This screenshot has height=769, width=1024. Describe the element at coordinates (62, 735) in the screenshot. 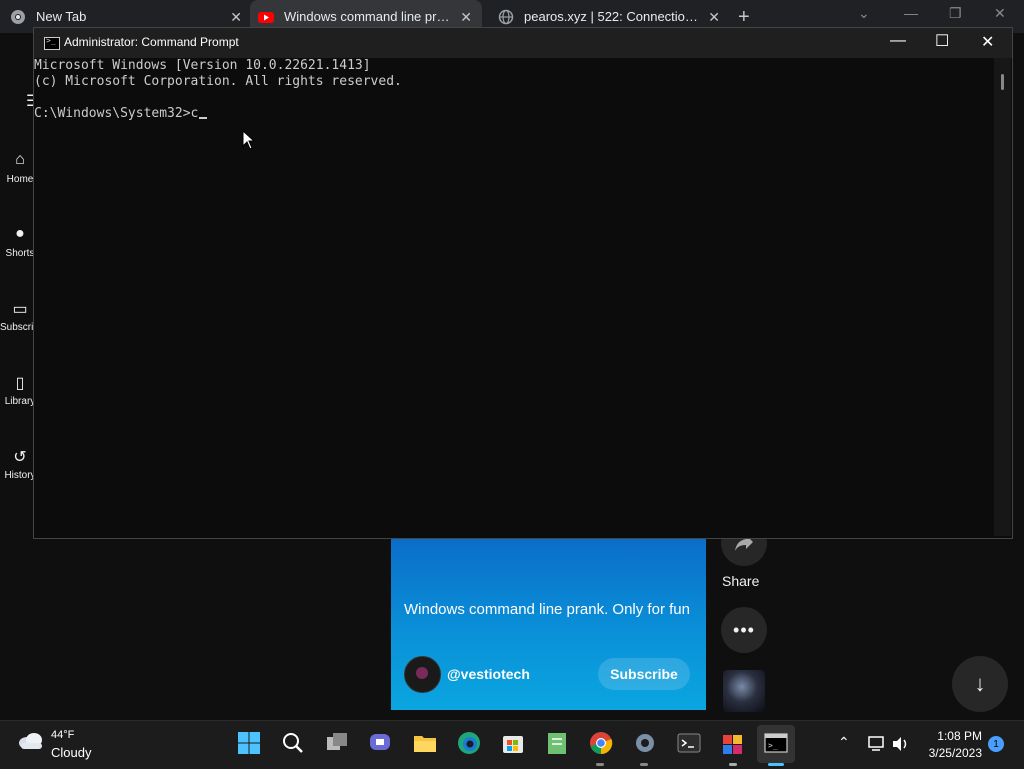

I see `weather-temperature: 44°F` at that location.